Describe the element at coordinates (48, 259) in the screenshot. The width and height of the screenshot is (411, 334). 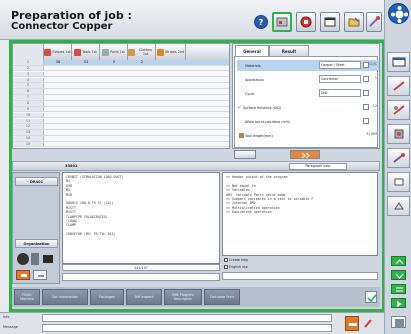
I see `camera-icon` at that location.